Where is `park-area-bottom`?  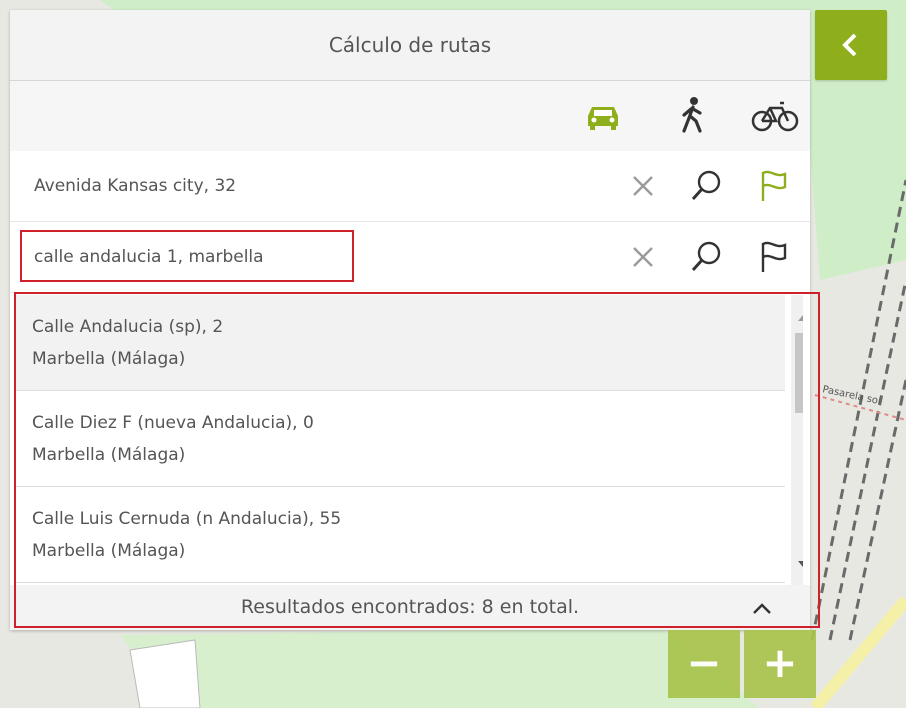
park-area-bottom is located at coordinates (440, 668).